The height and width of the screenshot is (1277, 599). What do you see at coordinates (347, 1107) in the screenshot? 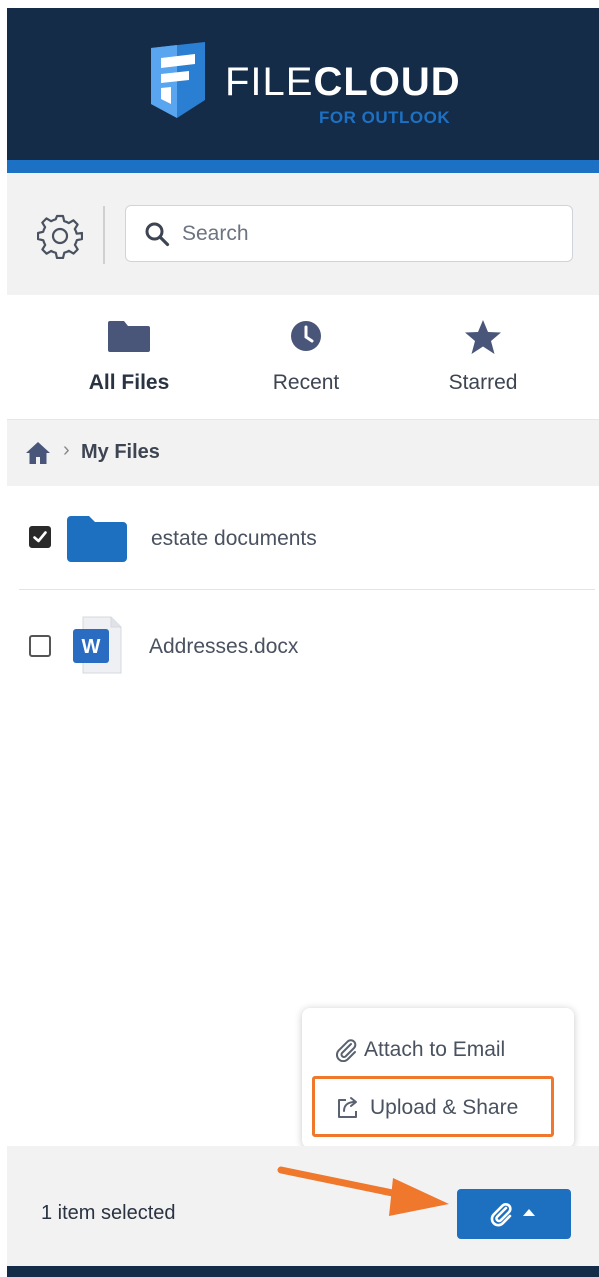
I see `share-icon` at bounding box center [347, 1107].